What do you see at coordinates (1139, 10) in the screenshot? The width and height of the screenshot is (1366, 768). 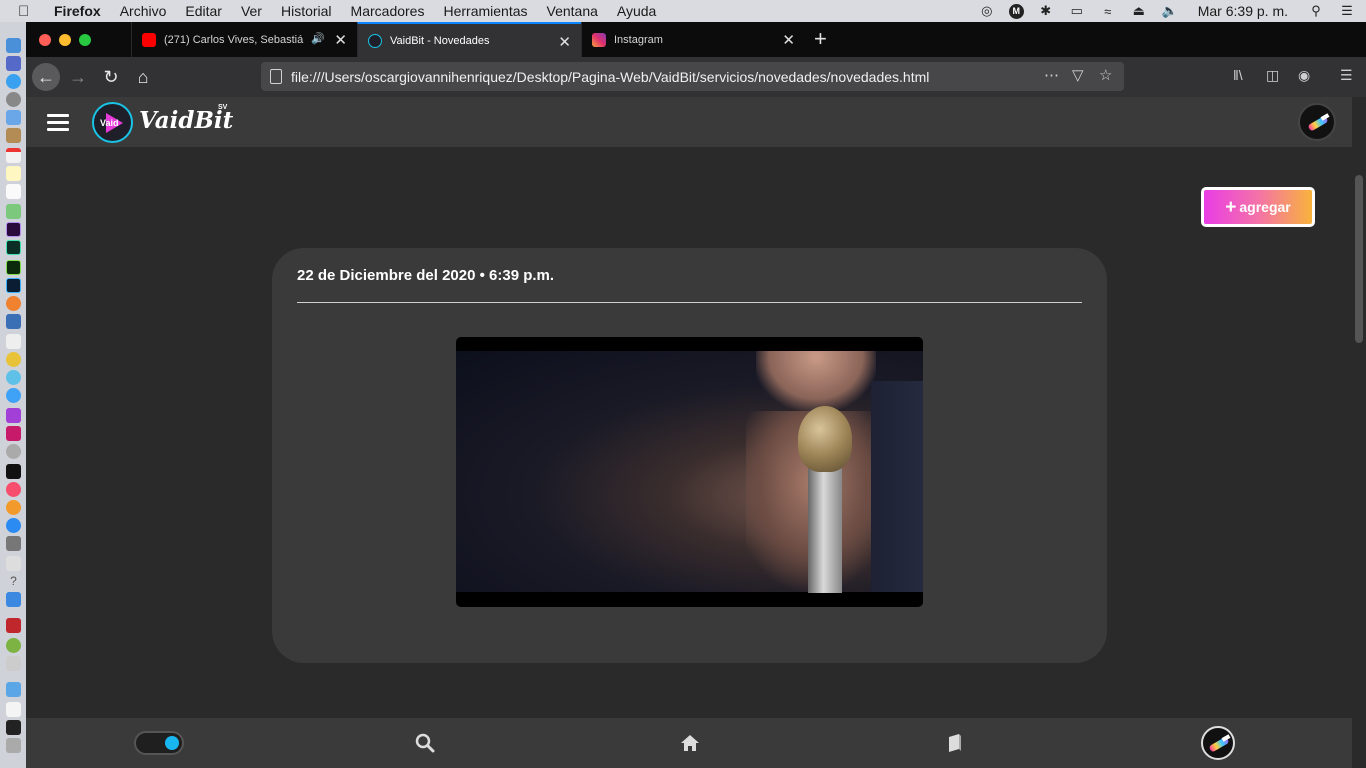 I see `eject-icon: ⏏` at bounding box center [1139, 10].